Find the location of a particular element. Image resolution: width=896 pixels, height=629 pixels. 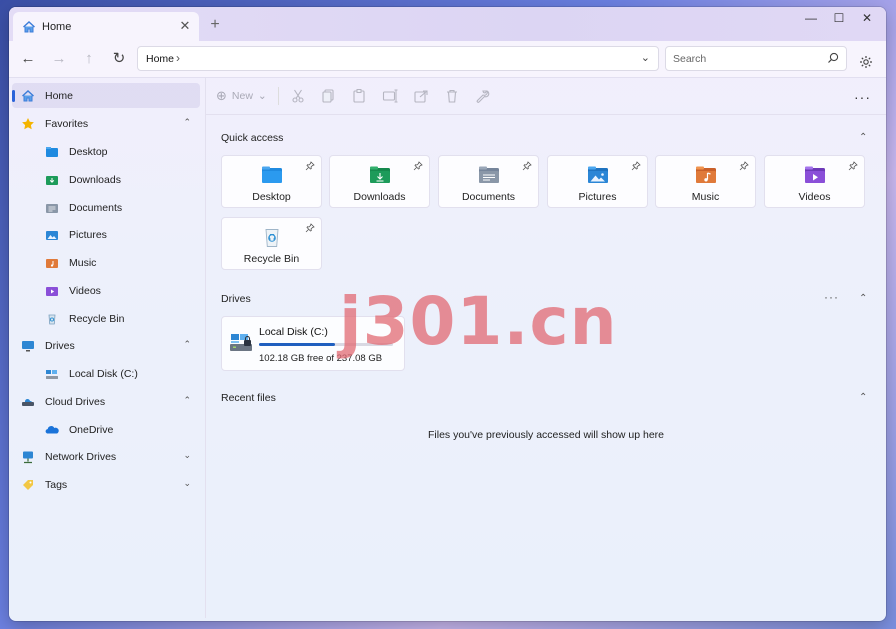

more-options-button: ··· is located at coordinates (862, 97).